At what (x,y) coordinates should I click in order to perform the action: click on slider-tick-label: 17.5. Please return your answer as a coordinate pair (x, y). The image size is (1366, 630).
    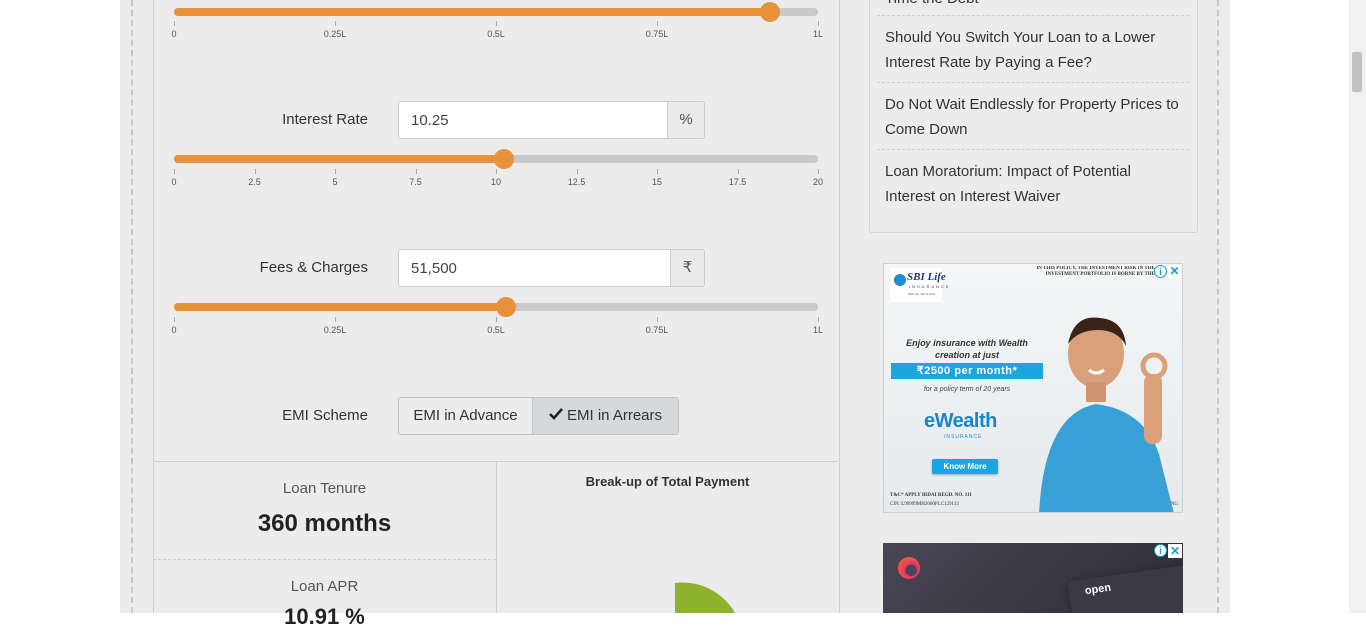
    Looking at the image, I should click on (737, 182).